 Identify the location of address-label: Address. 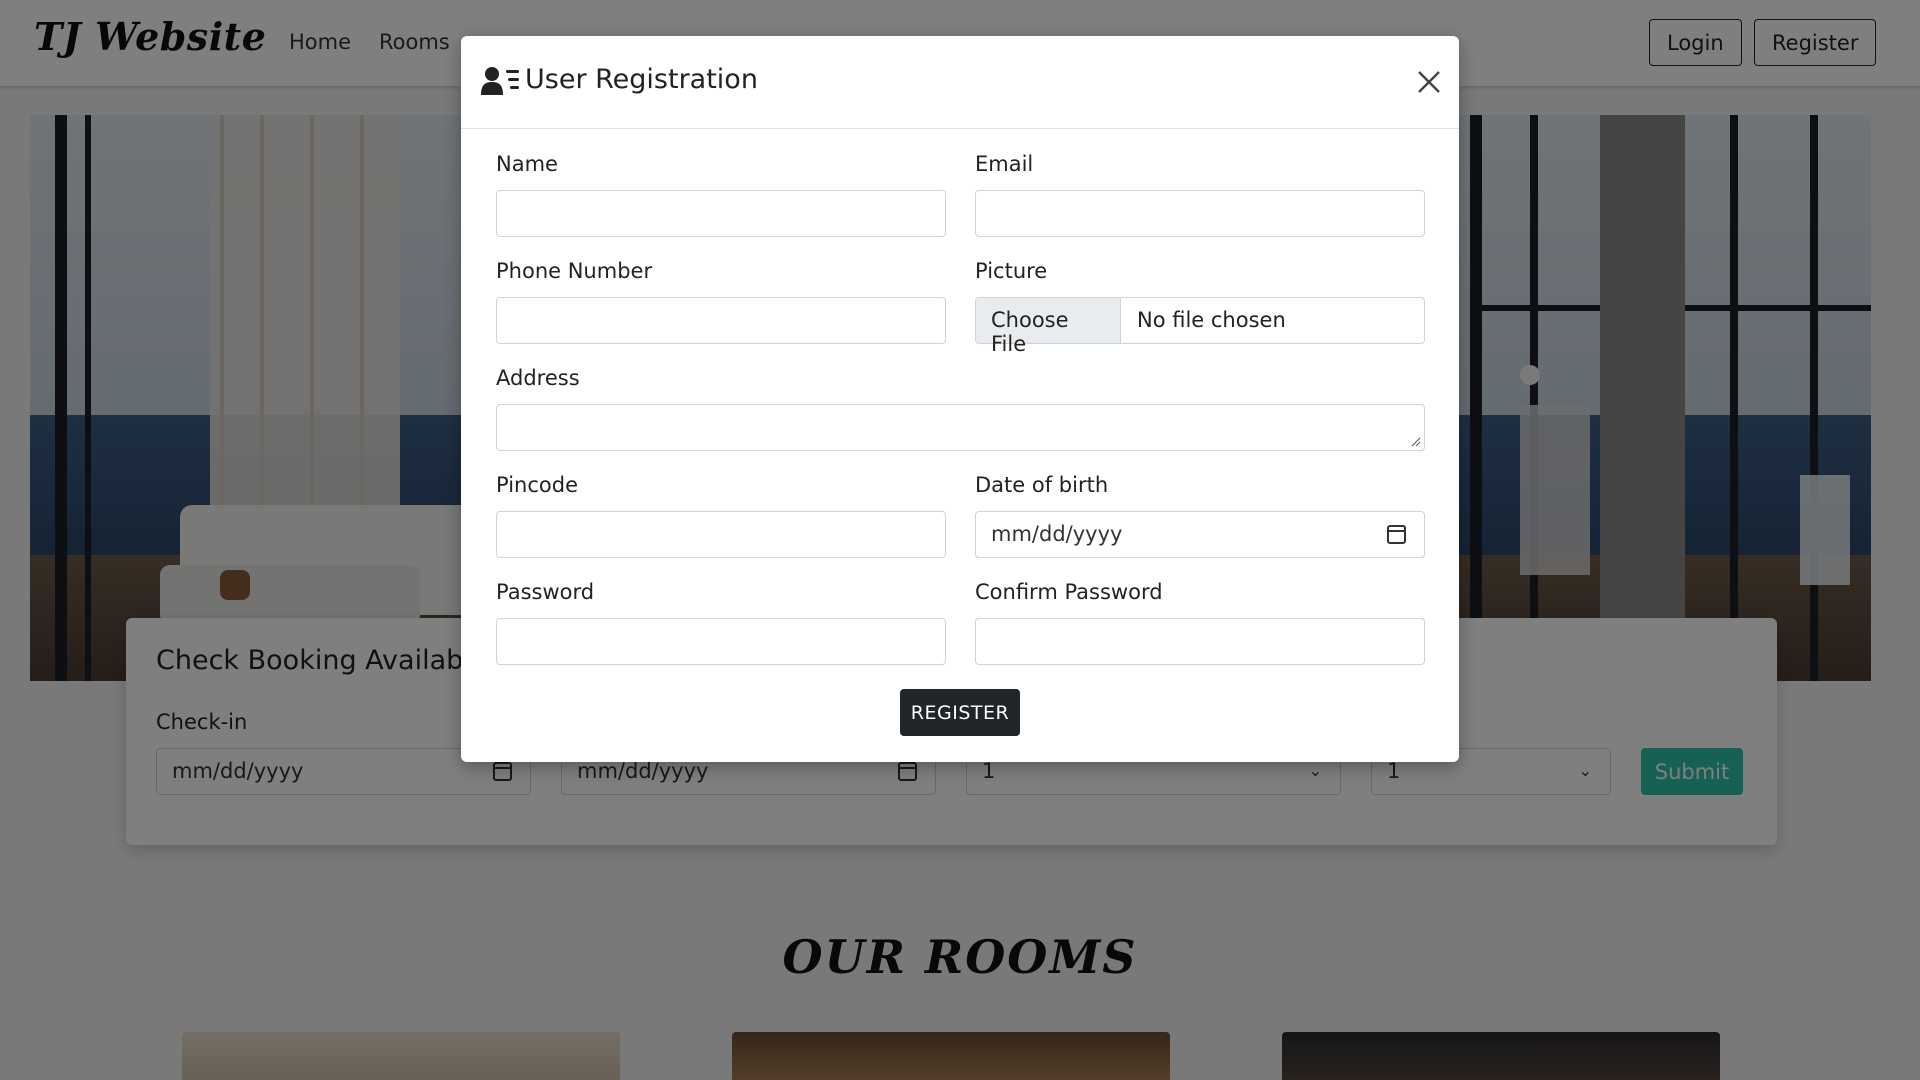
(538, 378).